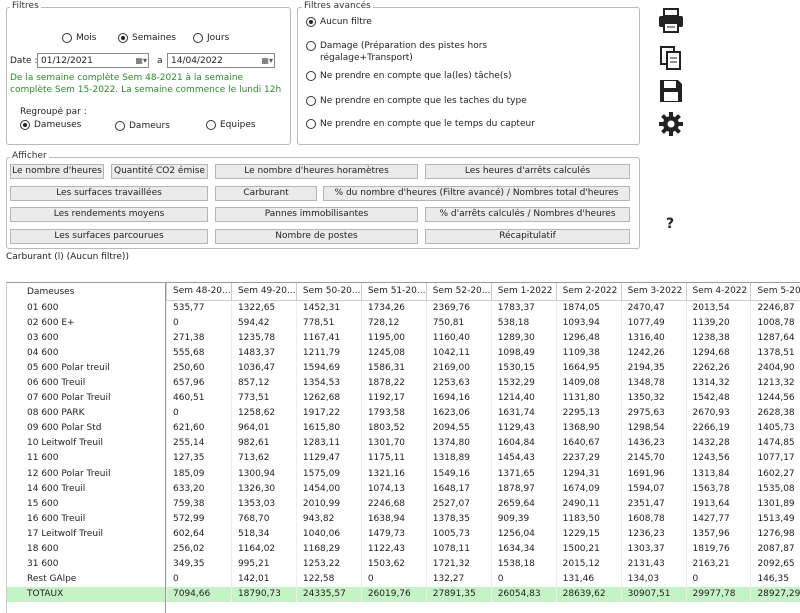 The height and width of the screenshot is (613, 800). What do you see at coordinates (588, 383) in the screenshot?
I see `table-cell: 1409,08` at bounding box center [588, 383].